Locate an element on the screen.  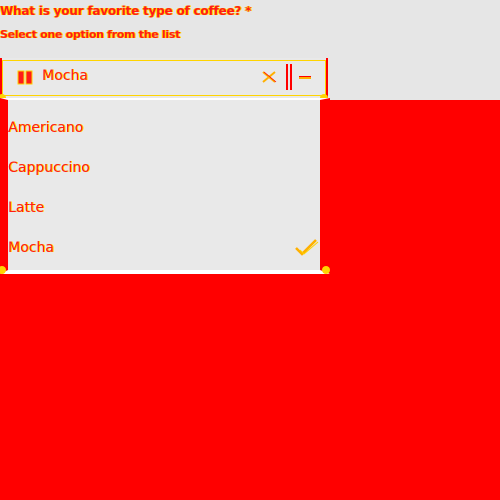
chevron-up-icon is located at coordinates (305, 77).